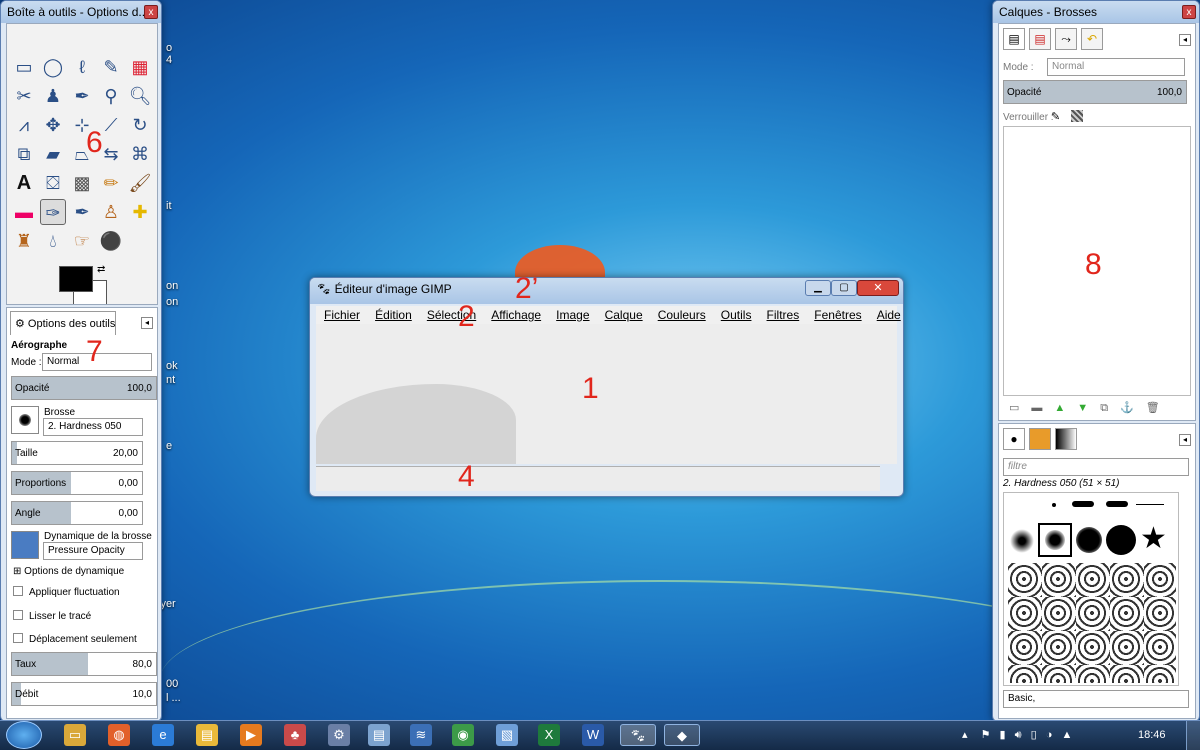 This screenshot has height=750, width=1200. What do you see at coordinates (101, 269) in the screenshot?
I see `swap-colors-icon: ⇄` at bounding box center [101, 269].